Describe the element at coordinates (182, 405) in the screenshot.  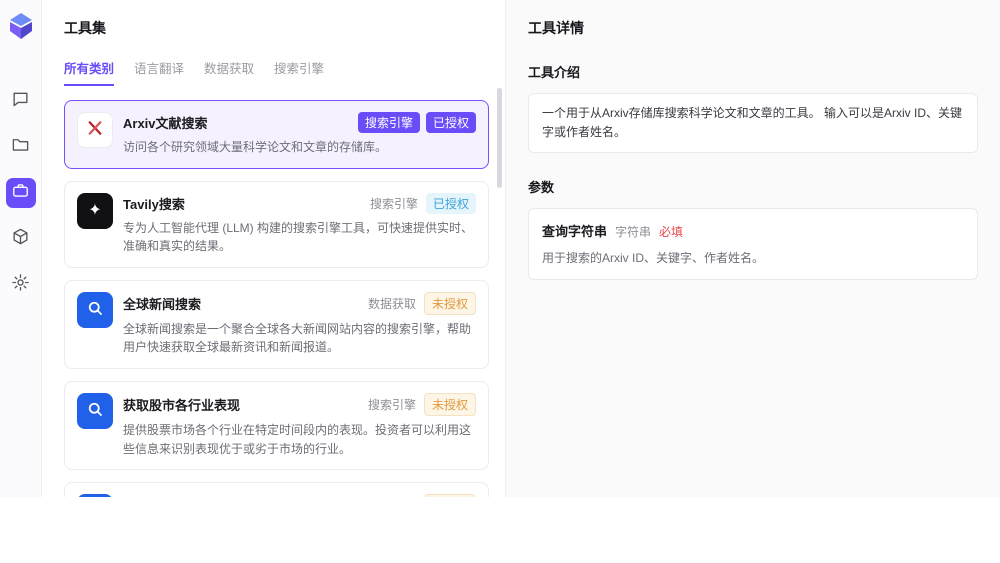
I see `tool-title: 获取股市各行业表现` at that location.